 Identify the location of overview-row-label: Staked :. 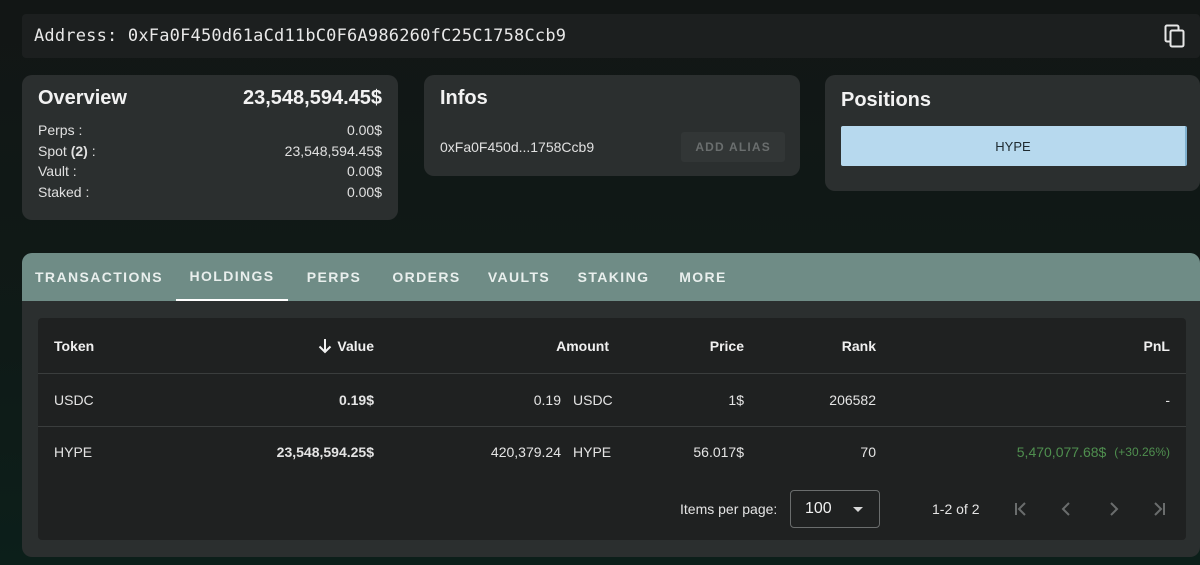
(64, 191).